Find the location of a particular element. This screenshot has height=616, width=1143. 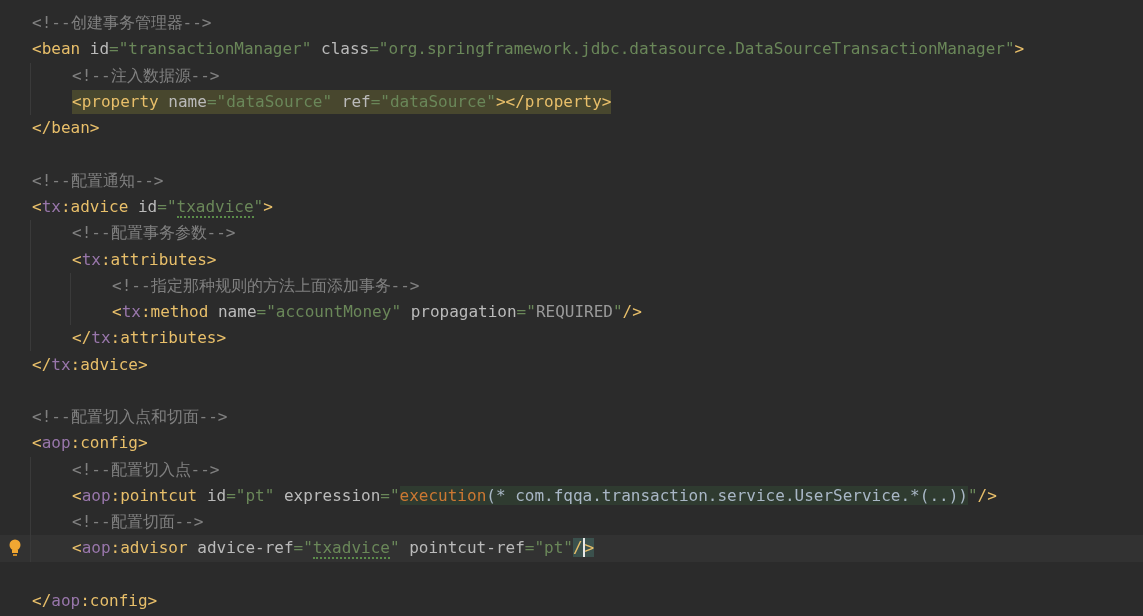

code-line: <tx:advice id="txadvice"> is located at coordinates (152, 207).